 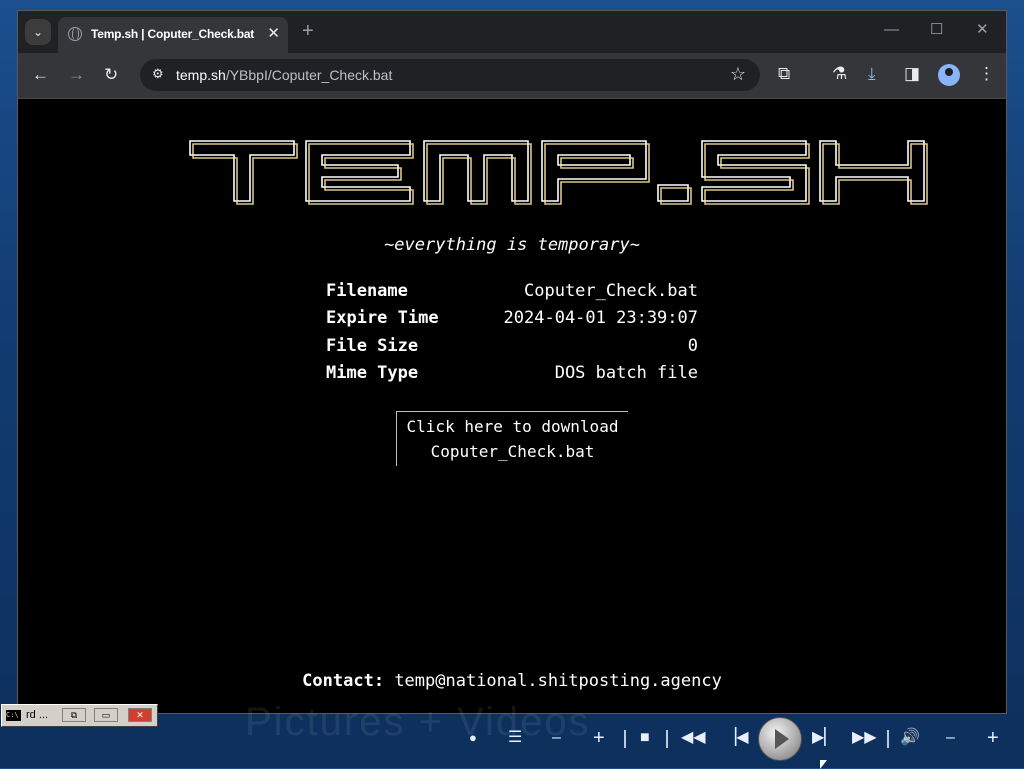 What do you see at coordinates (912, 74) in the screenshot?
I see `side-panel-icon: ◨` at bounding box center [912, 74].